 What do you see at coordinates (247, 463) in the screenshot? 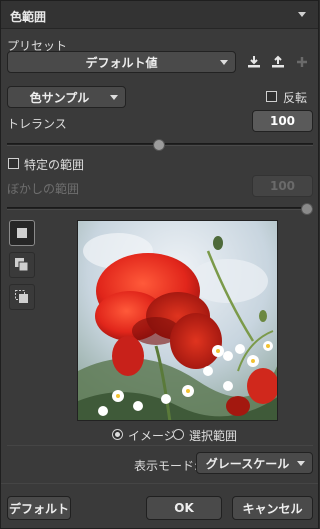
I see `display-mode-value: グレースケール` at bounding box center [247, 463].